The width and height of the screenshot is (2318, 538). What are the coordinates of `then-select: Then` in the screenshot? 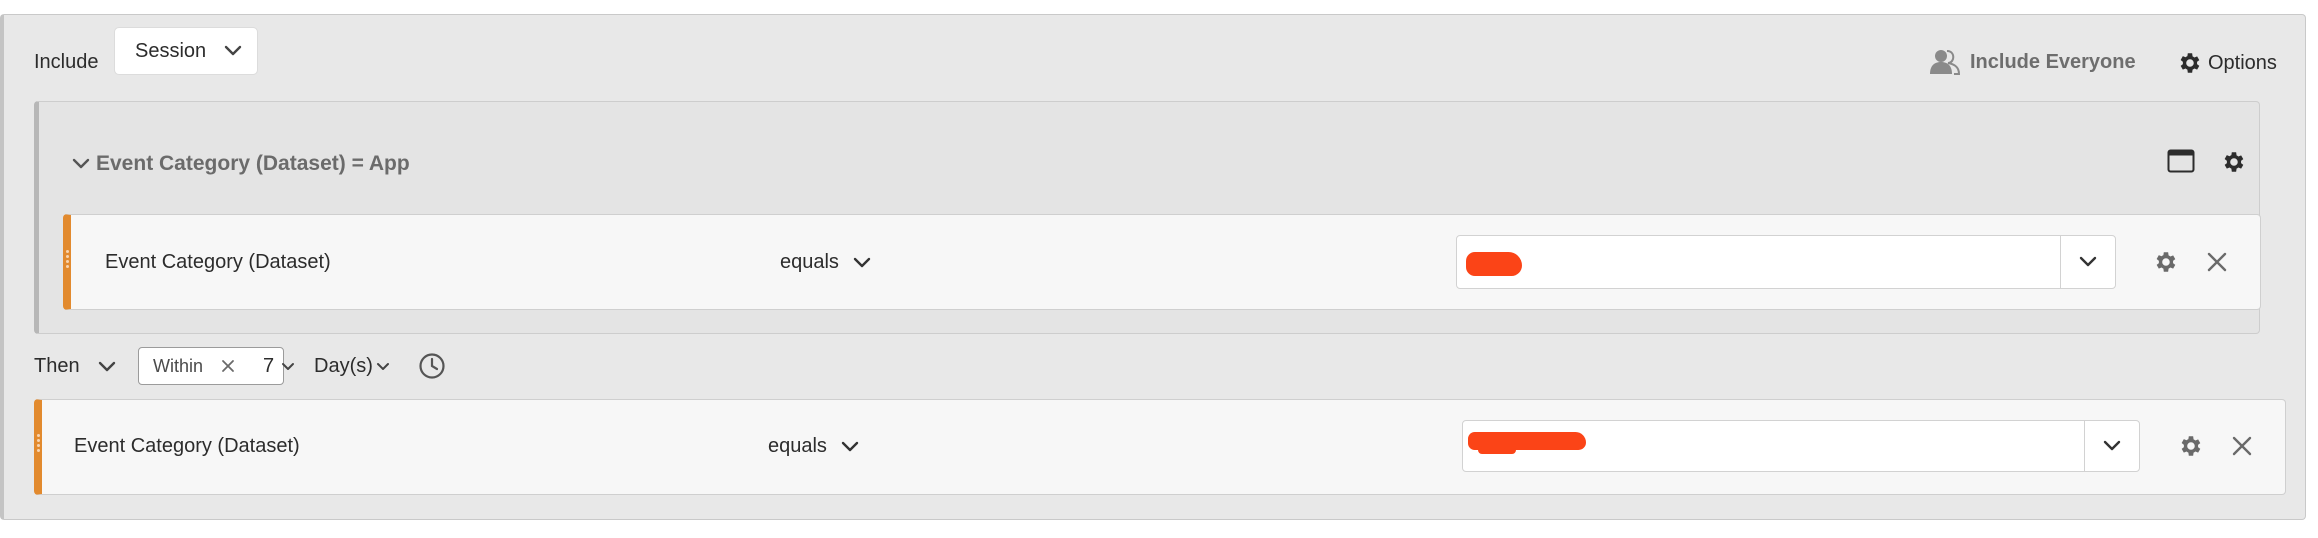 It's located at (75, 366).